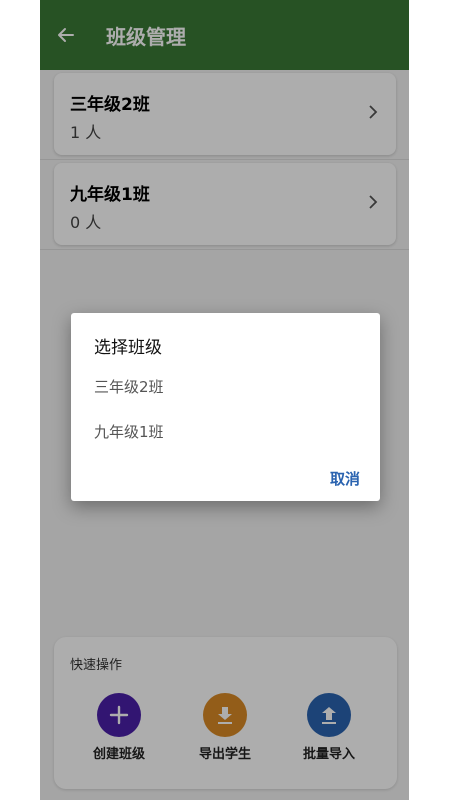  I want to click on dialog-option: 九年级1班, so click(129, 431).